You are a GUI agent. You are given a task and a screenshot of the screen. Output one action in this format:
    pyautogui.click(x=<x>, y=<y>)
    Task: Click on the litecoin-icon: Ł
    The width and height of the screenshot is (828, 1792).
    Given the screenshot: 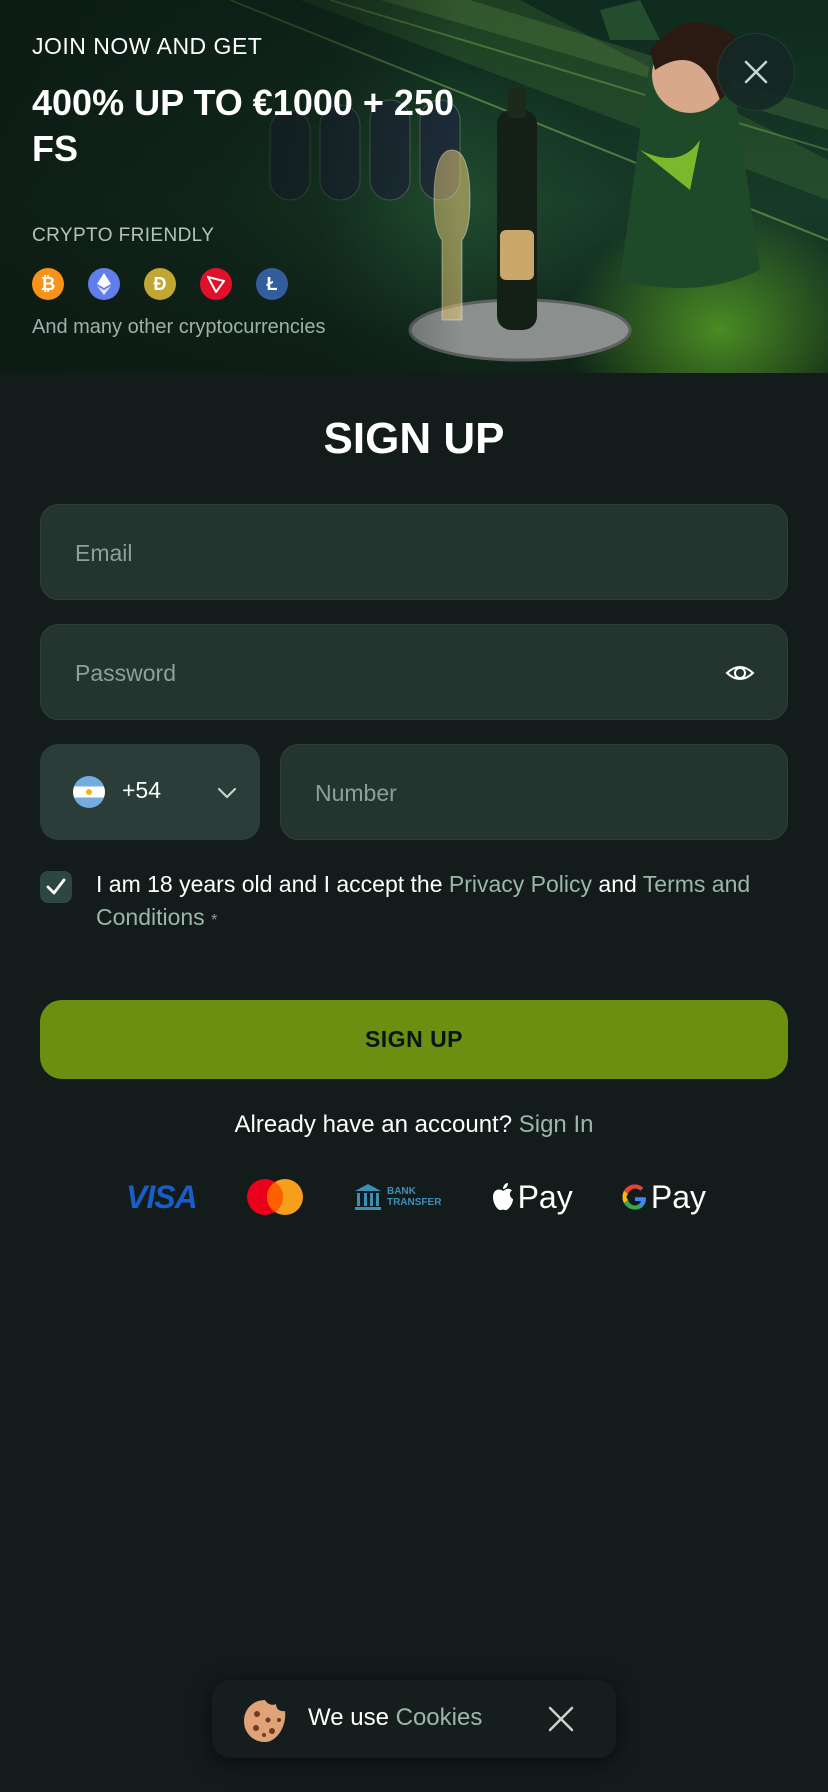 What is the action you would take?
    pyautogui.click(x=272, y=284)
    